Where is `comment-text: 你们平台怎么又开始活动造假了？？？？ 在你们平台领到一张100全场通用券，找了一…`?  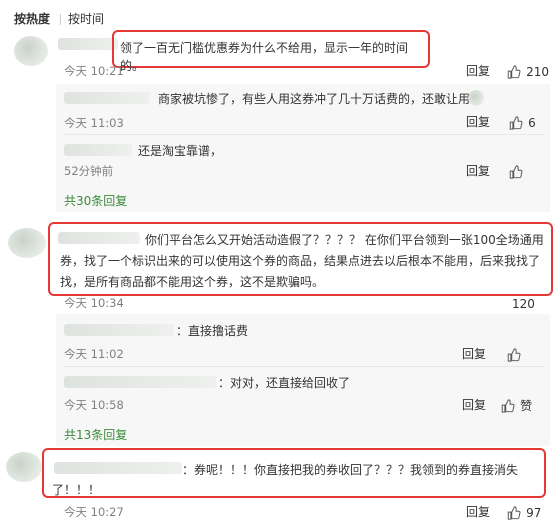
comment-text: 你们平台怎么又开始活动造假了？？？？ 在你们平台领到一张100全场通用券，找了一… is located at coordinates (302, 261).